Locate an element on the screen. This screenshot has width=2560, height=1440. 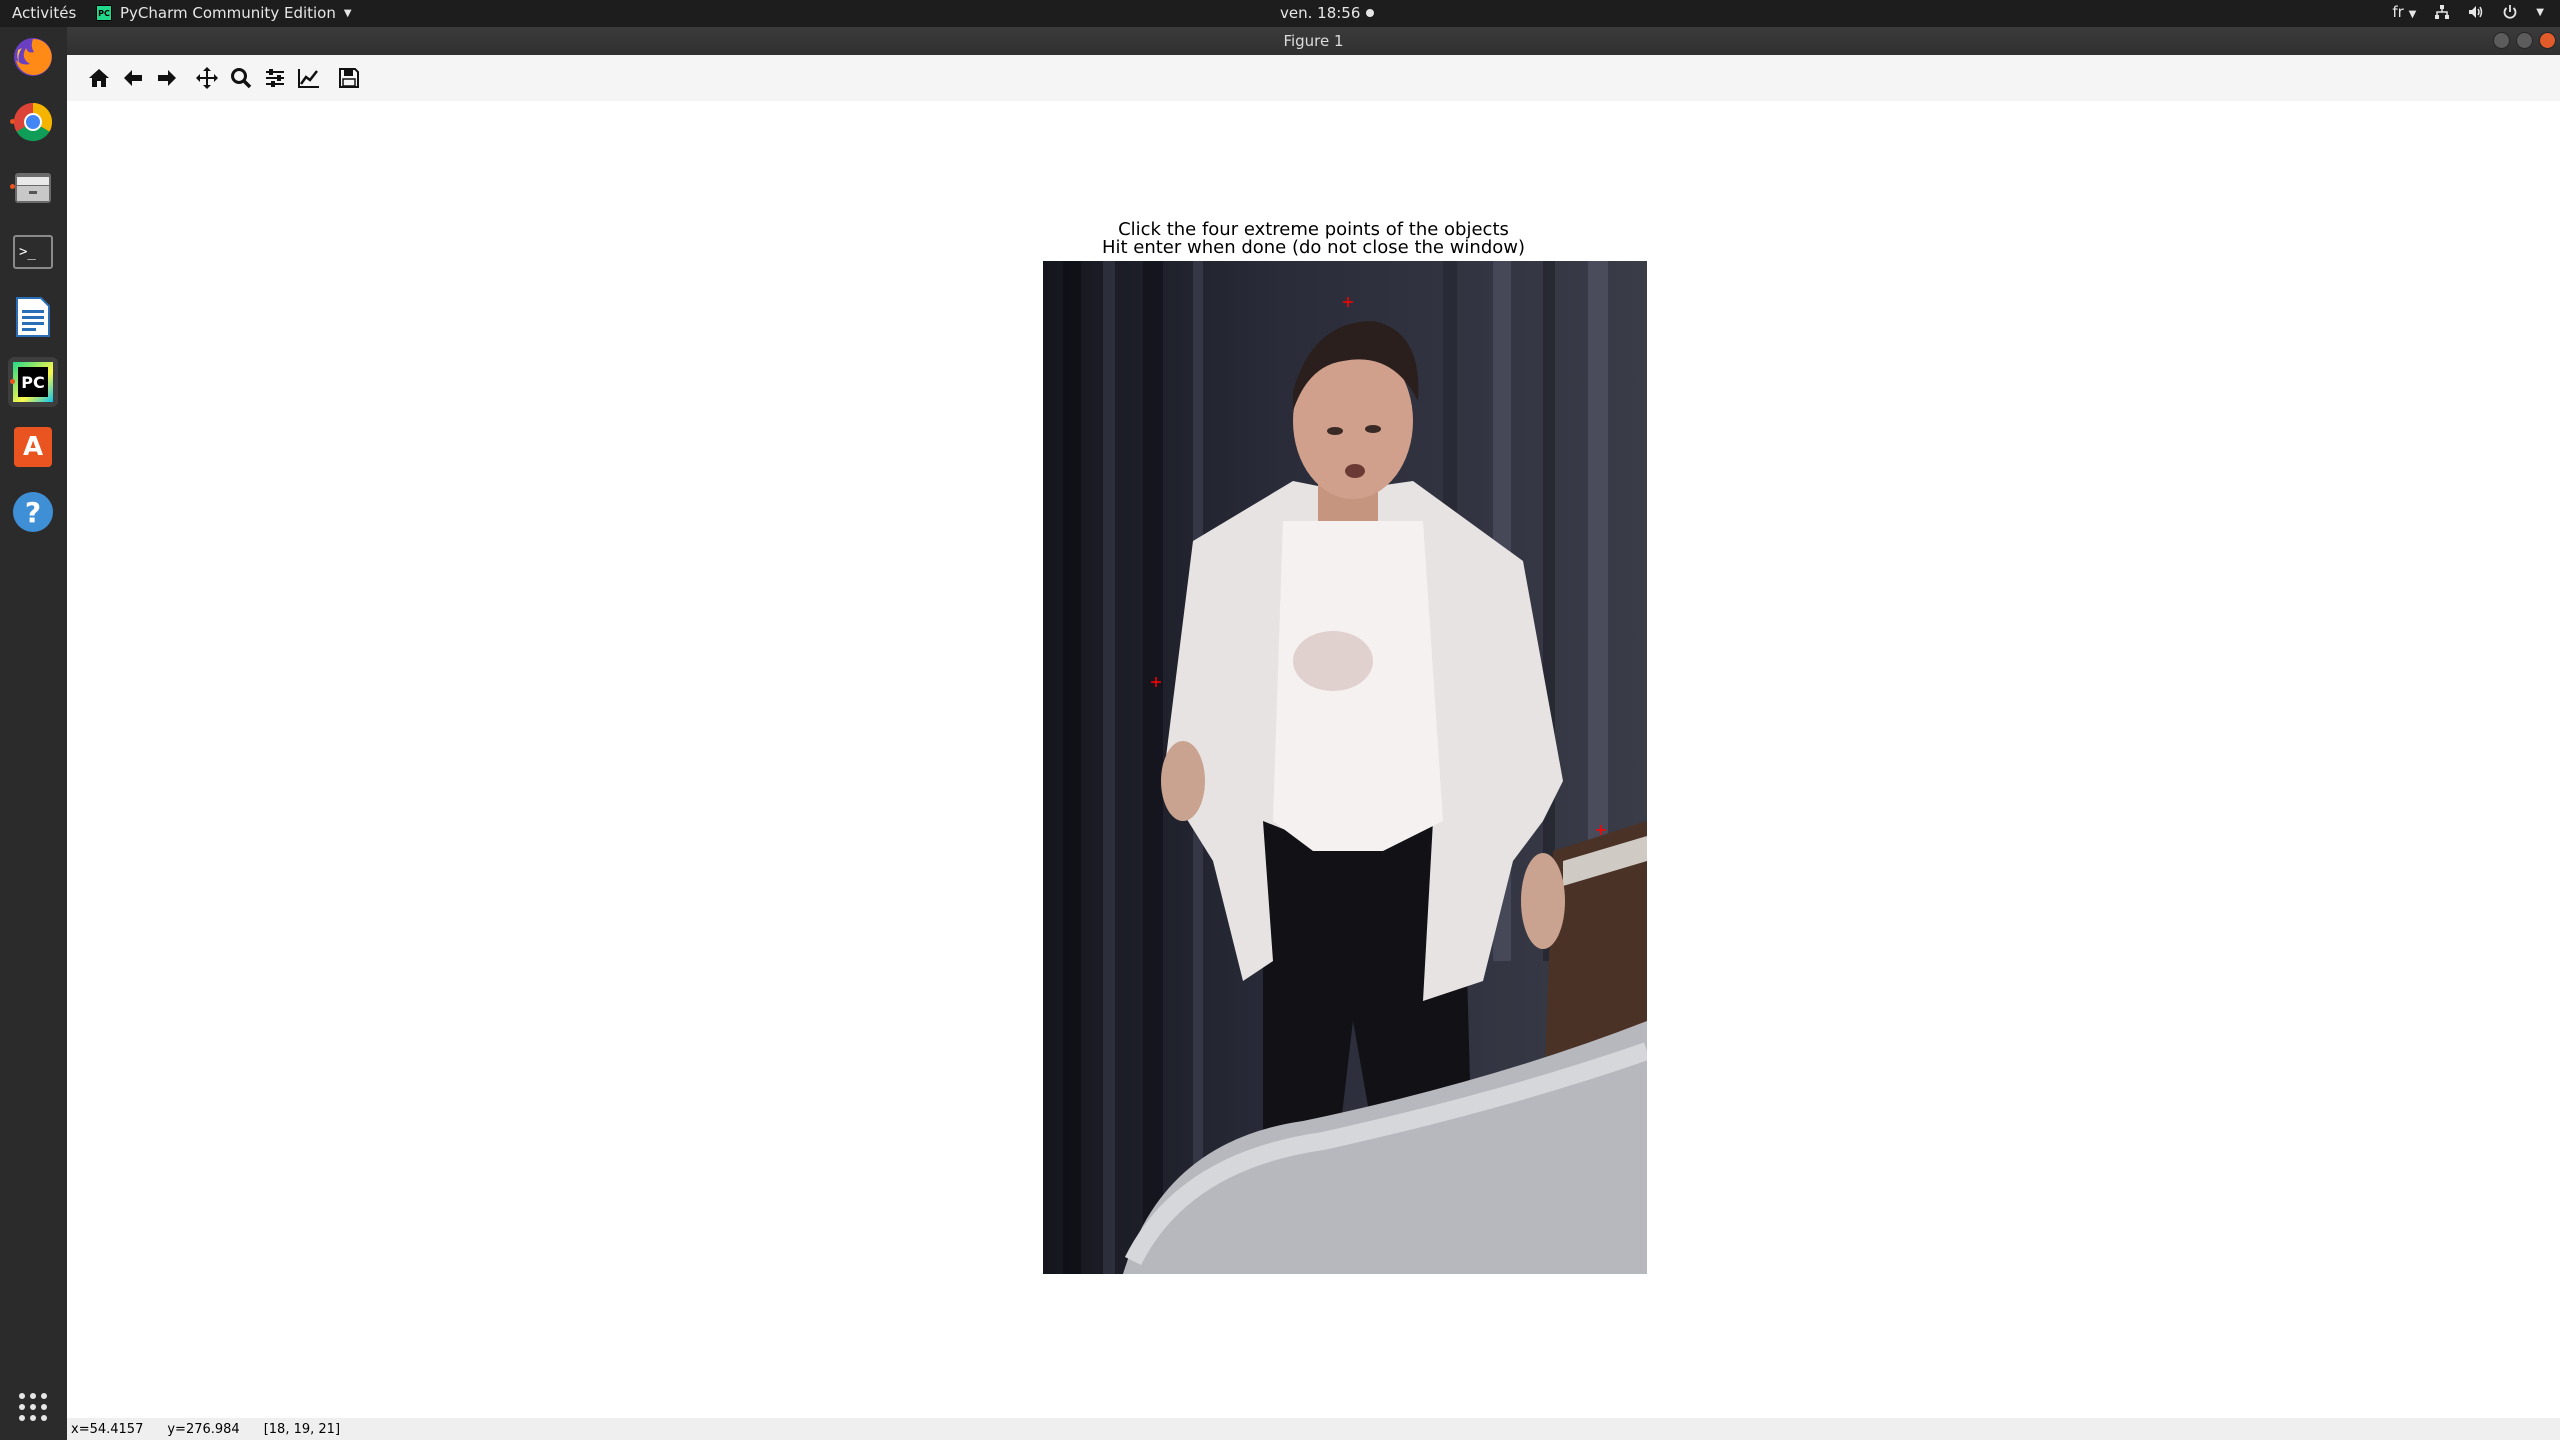
edit-axes-icon is located at coordinates (308, 78).